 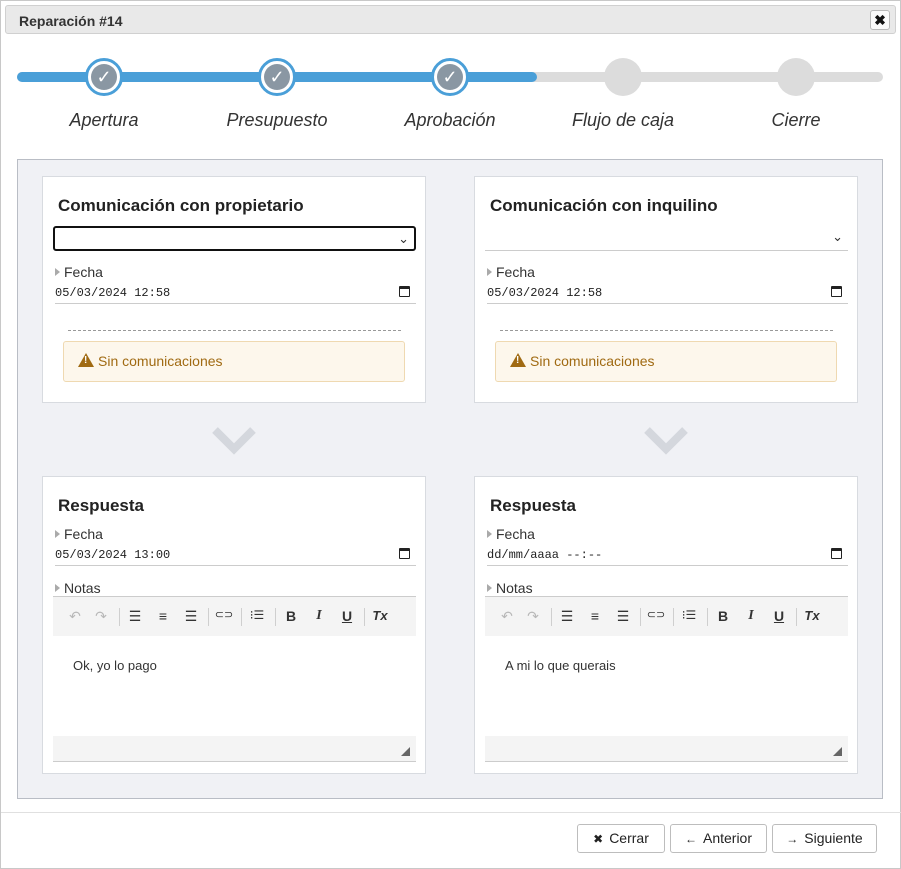 I want to click on tenant-response-fecha-label: Fecha, so click(x=511, y=534).